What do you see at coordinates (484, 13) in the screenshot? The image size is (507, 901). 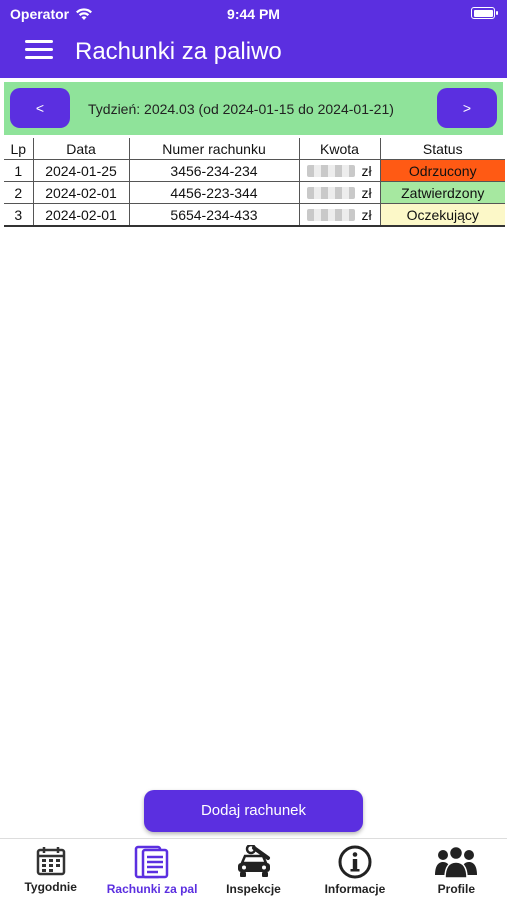 I see `battery-icon` at bounding box center [484, 13].